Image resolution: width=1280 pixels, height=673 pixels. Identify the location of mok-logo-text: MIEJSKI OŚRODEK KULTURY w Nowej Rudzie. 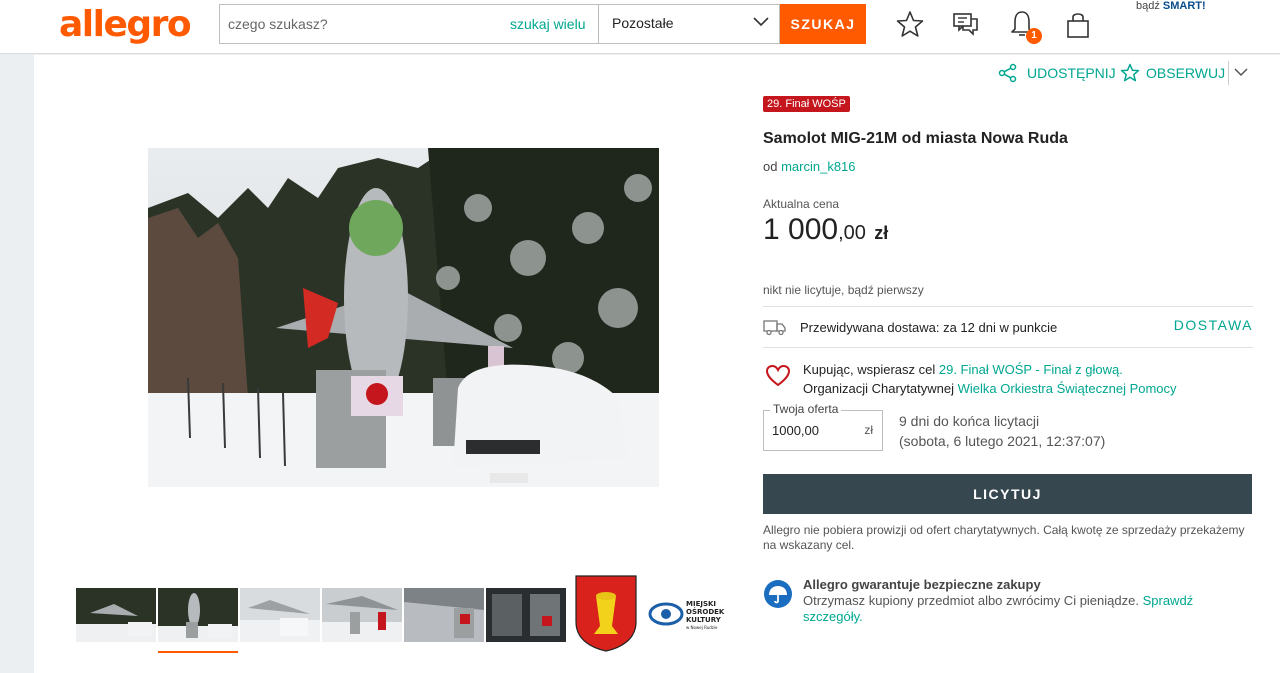
(705, 616).